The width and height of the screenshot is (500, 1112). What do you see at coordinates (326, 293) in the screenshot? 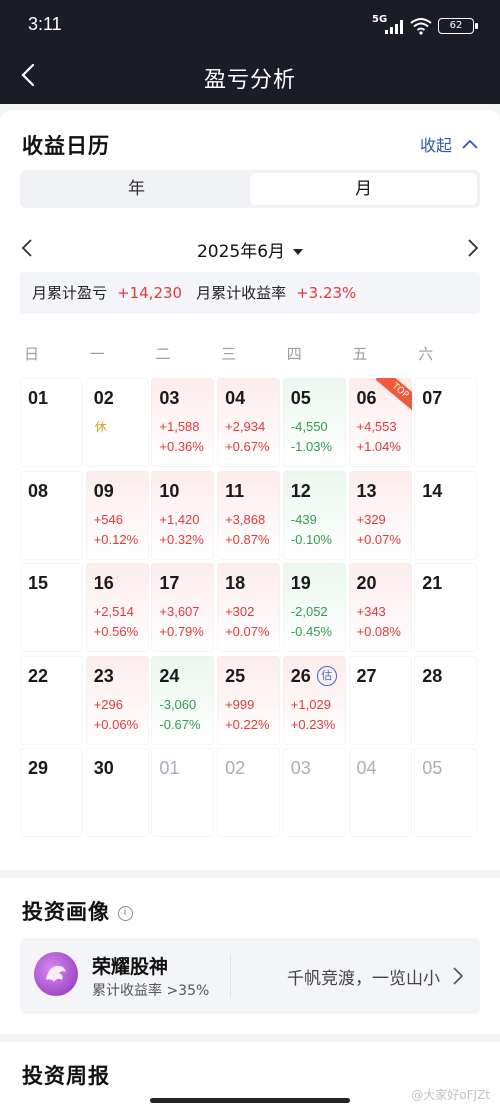
I see `month-rate-value: +3.23%` at bounding box center [326, 293].